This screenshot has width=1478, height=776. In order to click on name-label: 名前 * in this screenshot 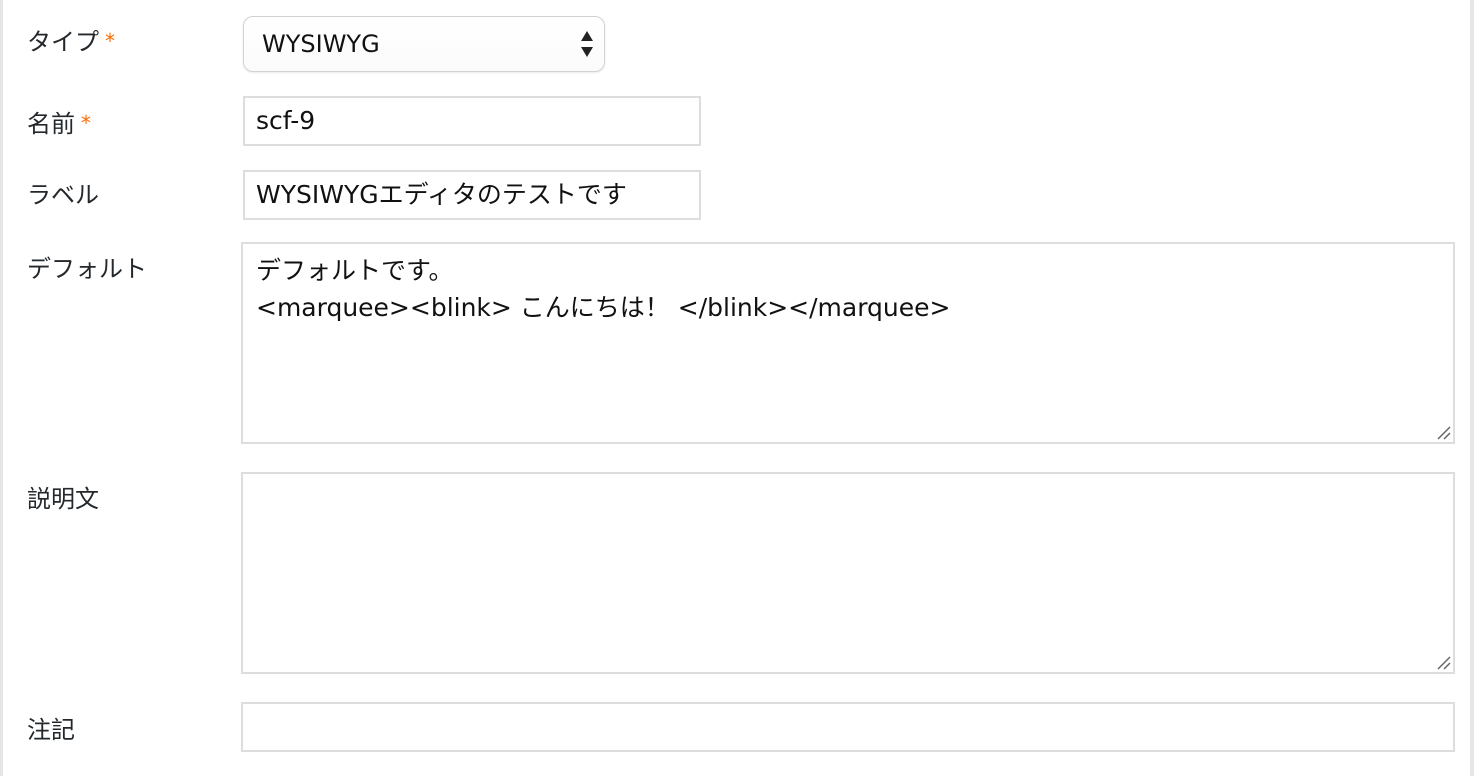, I will do `click(59, 124)`.